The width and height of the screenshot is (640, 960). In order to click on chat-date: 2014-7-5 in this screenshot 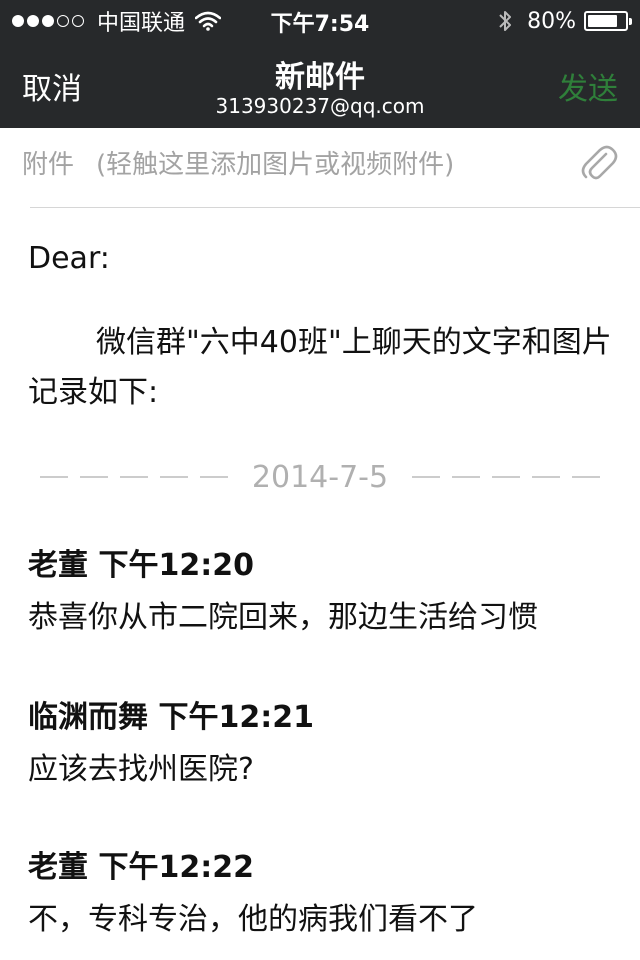, I will do `click(320, 477)`.